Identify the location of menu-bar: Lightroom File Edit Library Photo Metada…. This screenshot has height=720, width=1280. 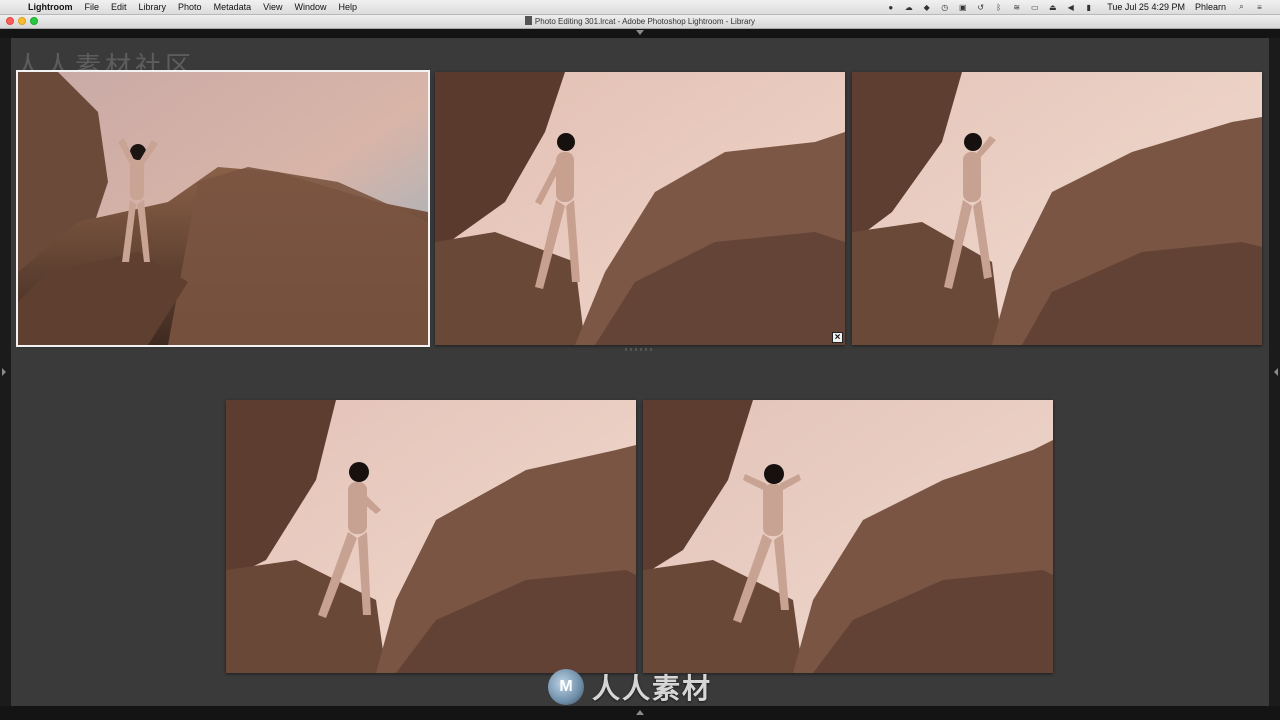
(640, 7).